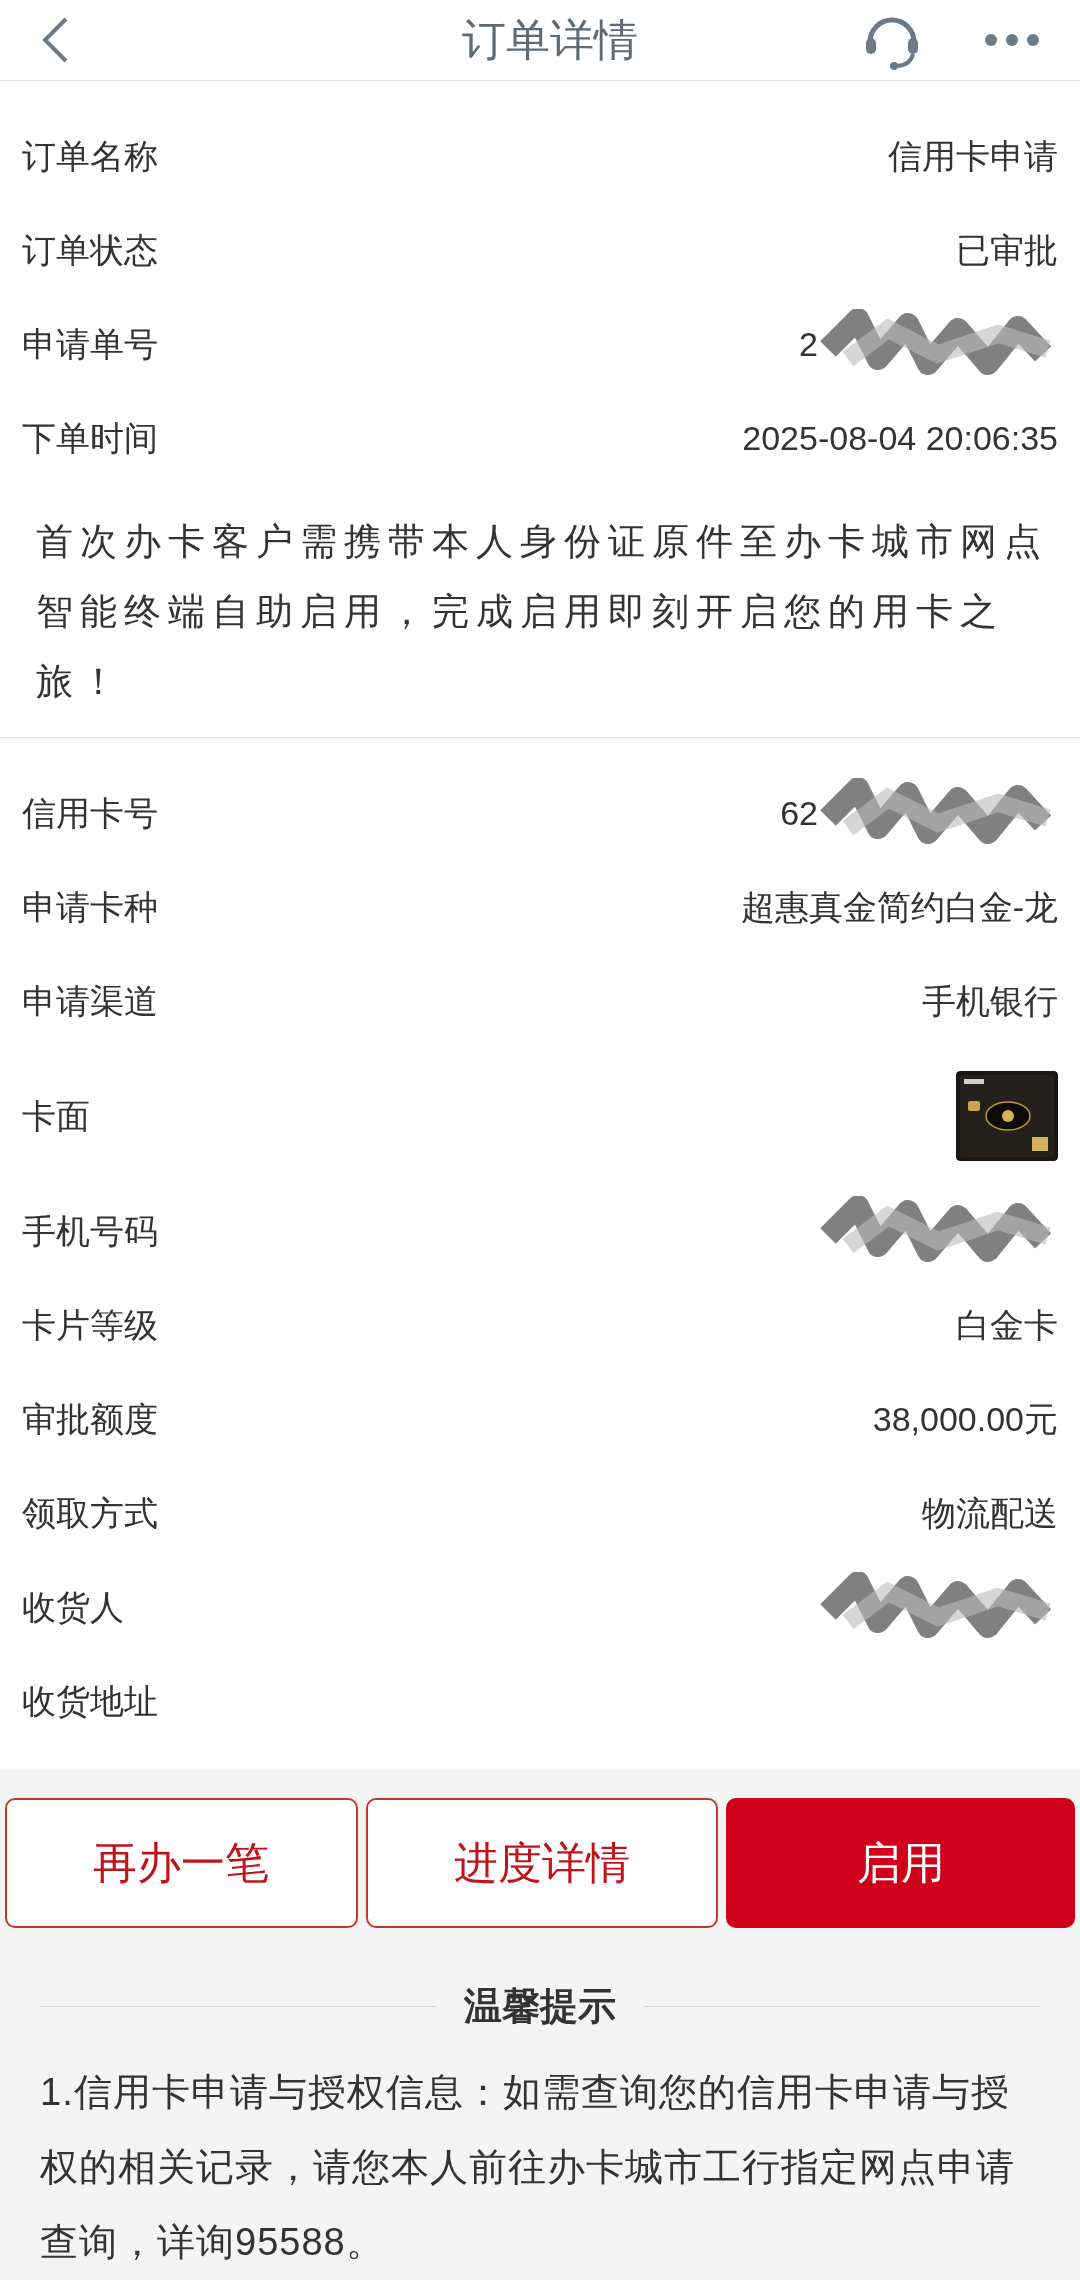 This screenshot has height=2280, width=1080. Describe the element at coordinates (990, 1001) in the screenshot. I see `field-value: 手机银行` at that location.